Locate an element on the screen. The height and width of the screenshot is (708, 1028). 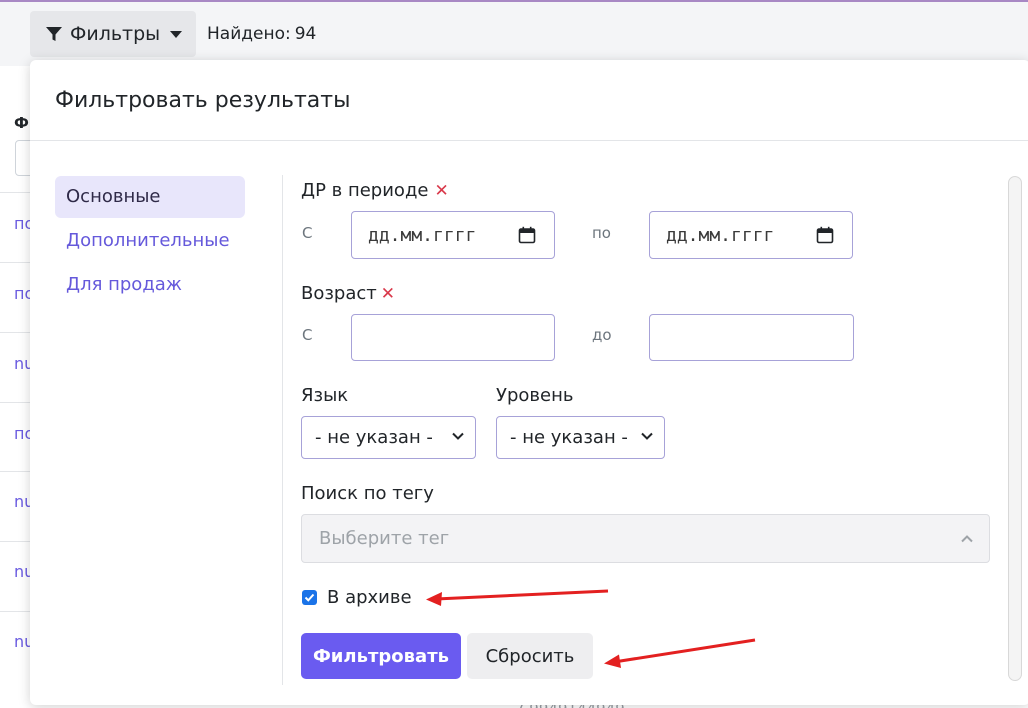
birthday-from-label: С is located at coordinates (307, 233).